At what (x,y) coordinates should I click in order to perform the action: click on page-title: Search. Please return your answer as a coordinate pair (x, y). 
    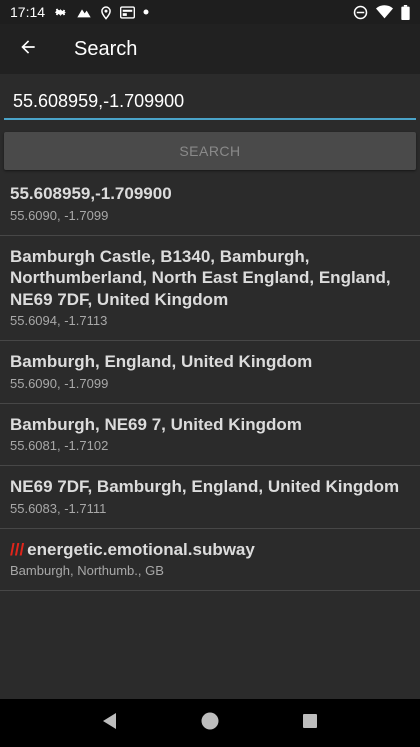
    Looking at the image, I should click on (106, 48).